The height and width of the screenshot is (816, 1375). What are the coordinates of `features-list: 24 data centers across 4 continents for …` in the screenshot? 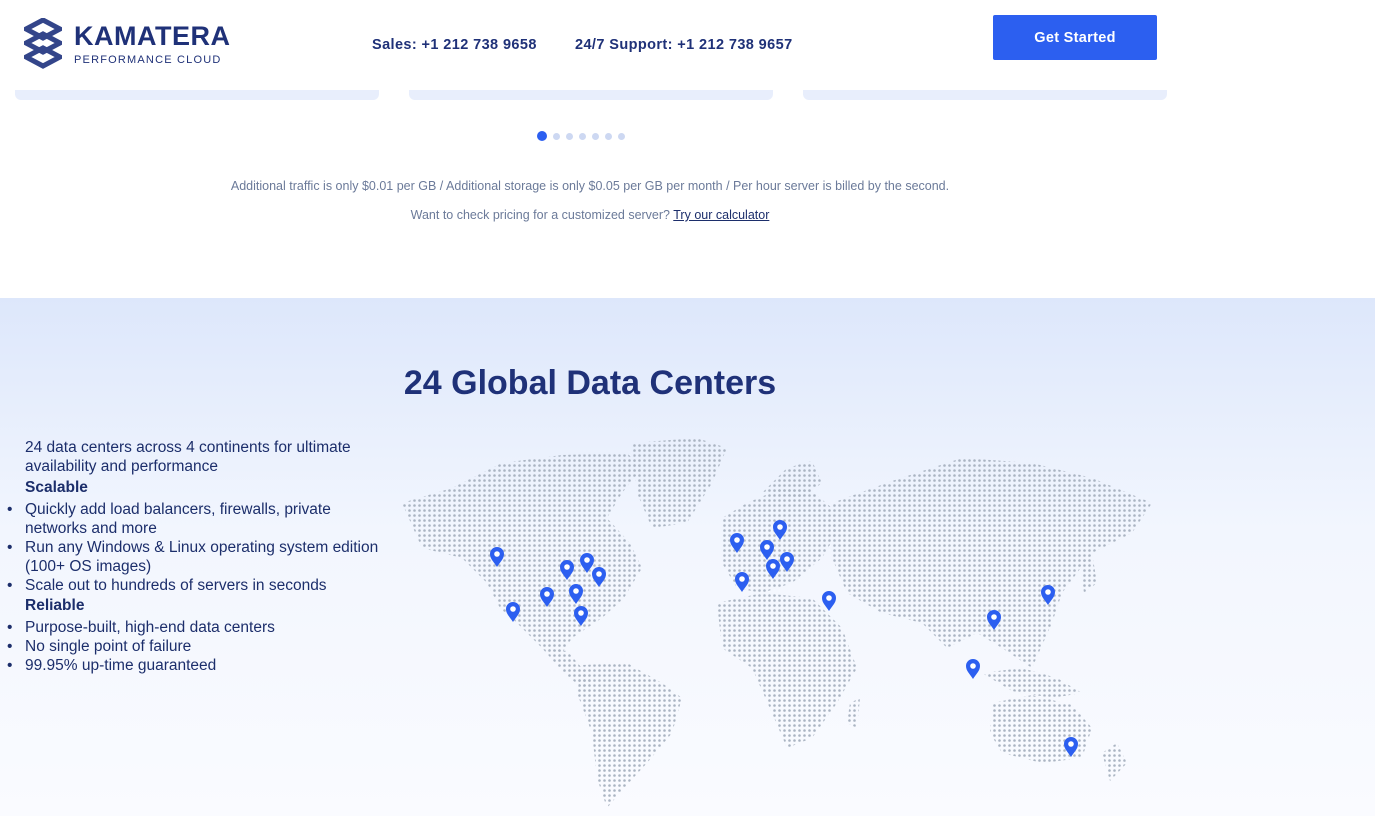 It's located at (201, 556).